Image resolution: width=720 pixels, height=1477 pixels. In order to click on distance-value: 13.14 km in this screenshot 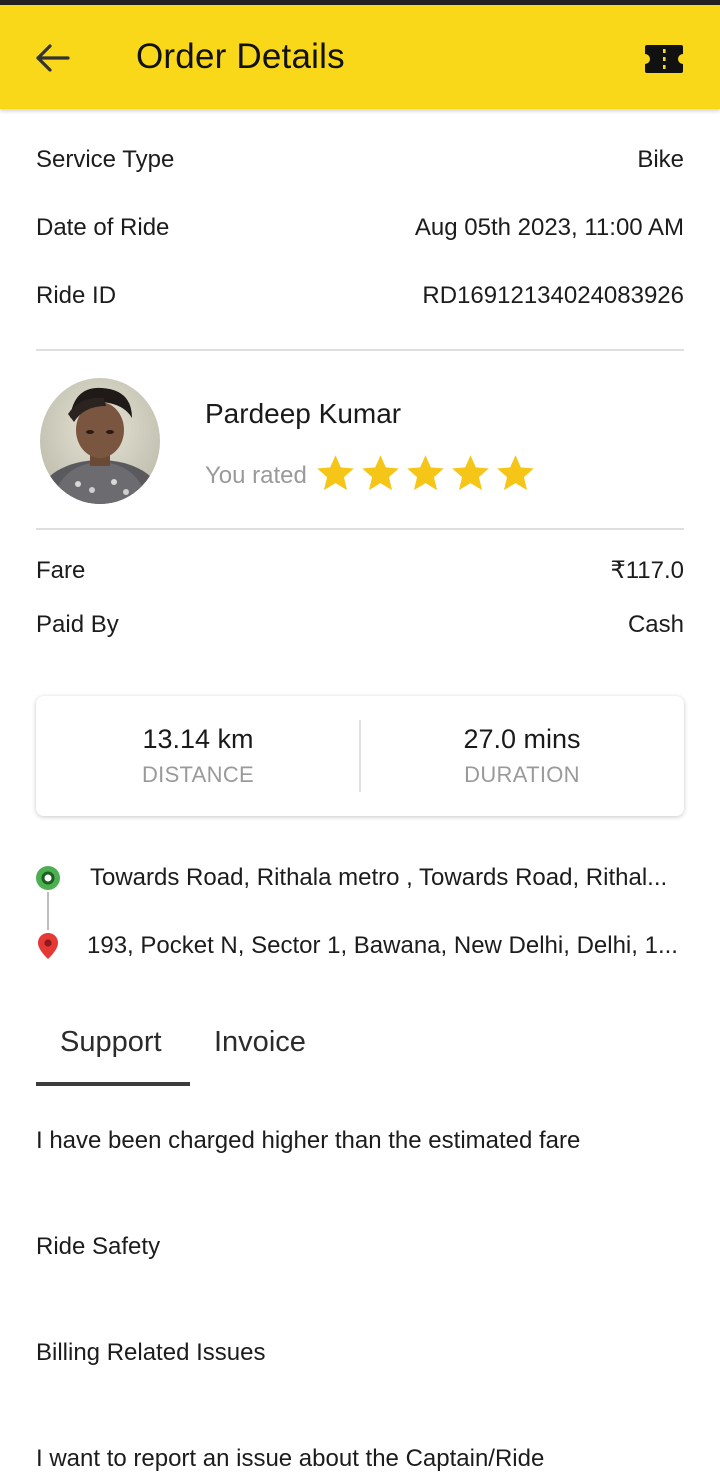, I will do `click(198, 739)`.